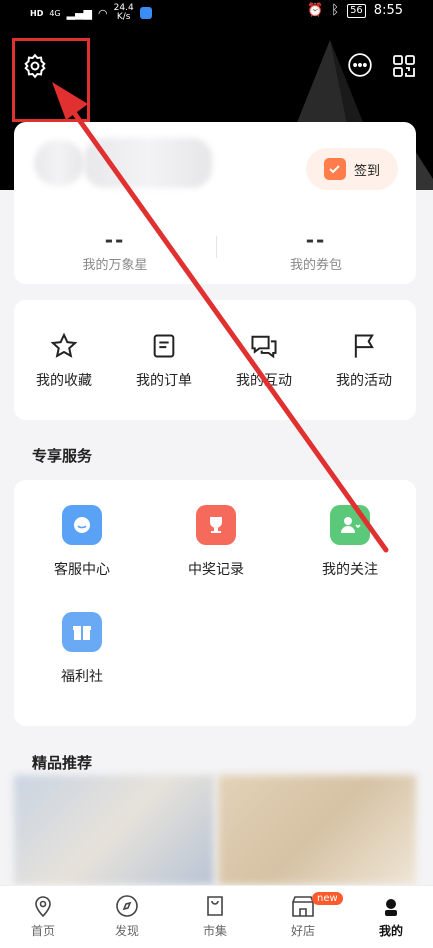 Image resolution: width=433 pixels, height=948 pixels. What do you see at coordinates (126, 931) in the screenshot?
I see `tab-discover-label: 发现` at bounding box center [126, 931].